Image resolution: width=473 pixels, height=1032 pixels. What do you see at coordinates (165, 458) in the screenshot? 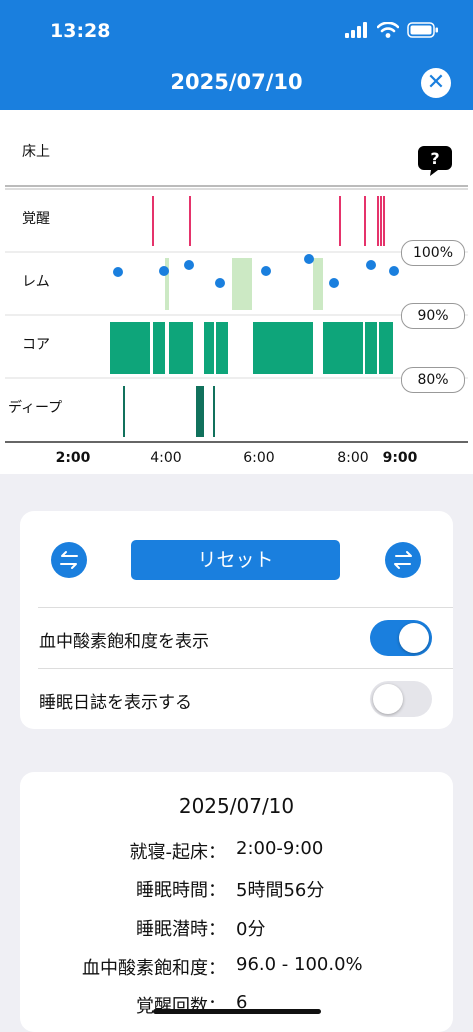
I see `x-tick-label: 4:00` at bounding box center [165, 458].